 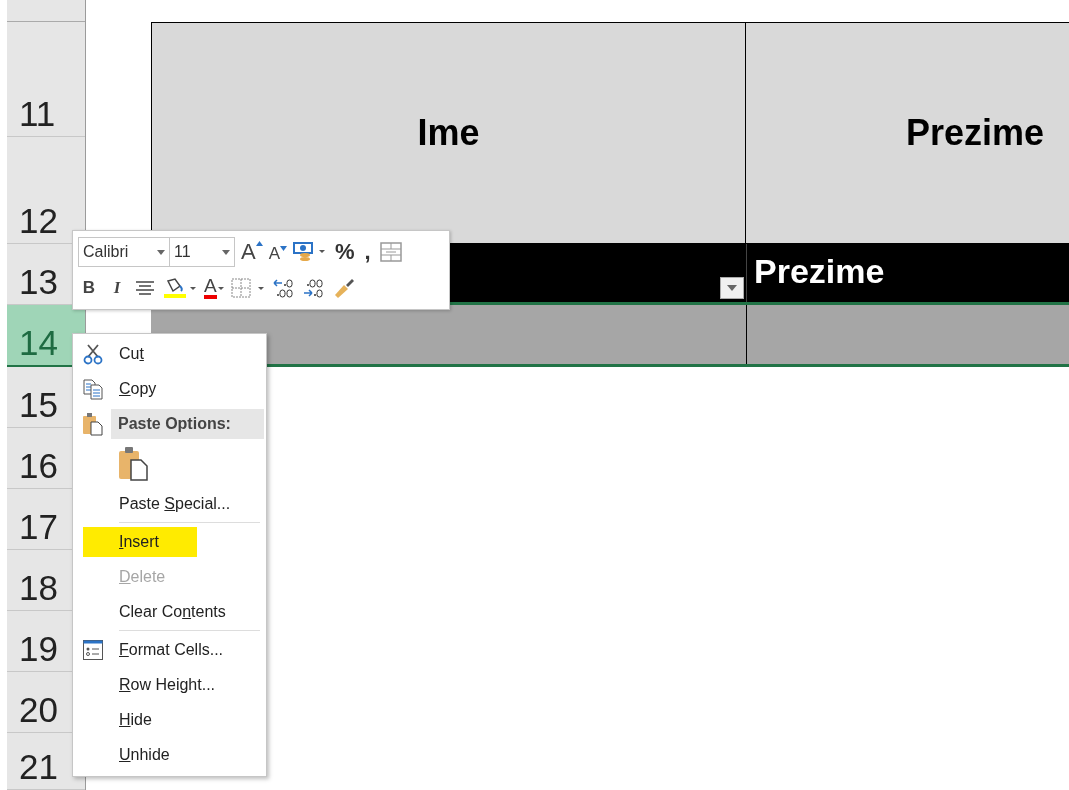 I want to click on menu-item: Copy, so click(x=138, y=388).